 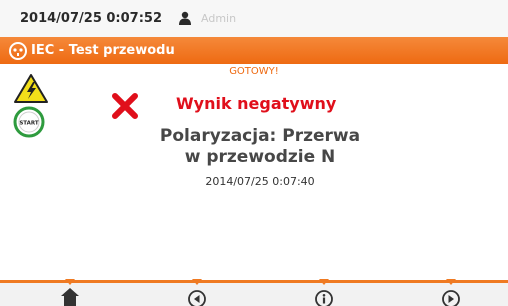 I want to click on start-button: START, so click(x=29, y=122).